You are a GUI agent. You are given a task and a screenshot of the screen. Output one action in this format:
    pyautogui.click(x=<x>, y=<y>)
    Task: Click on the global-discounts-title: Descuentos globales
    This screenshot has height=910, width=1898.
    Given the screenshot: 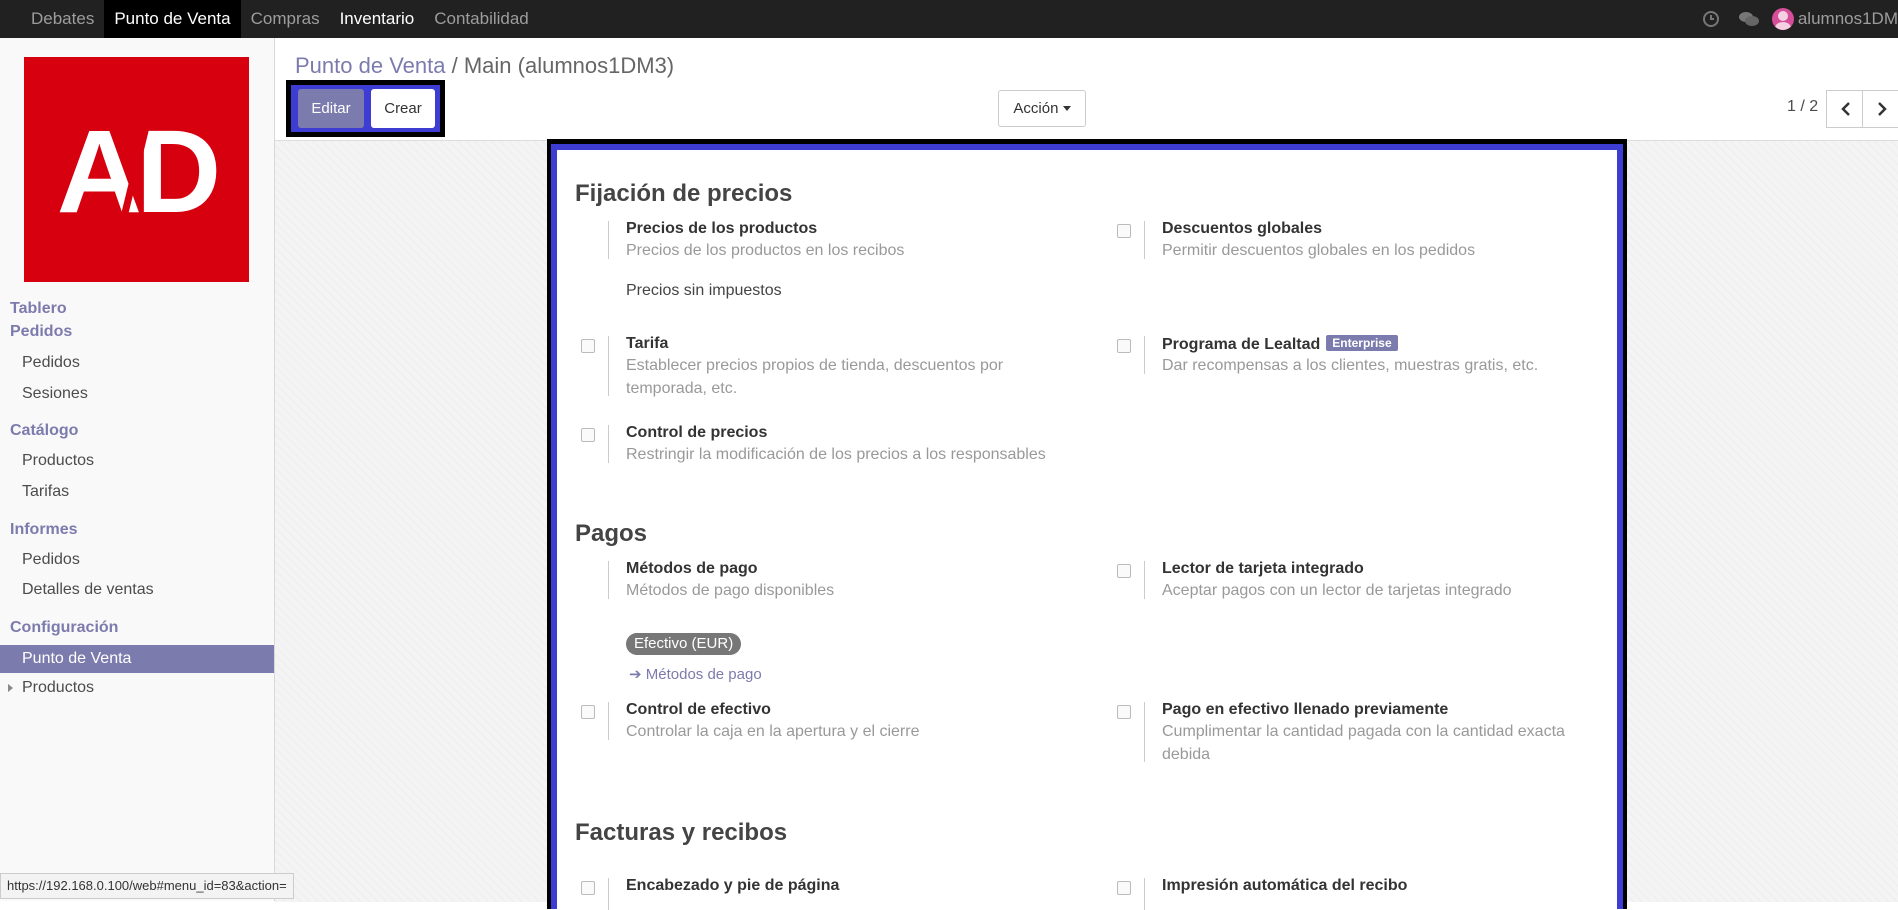 What is the action you would take?
    pyautogui.click(x=1242, y=228)
    